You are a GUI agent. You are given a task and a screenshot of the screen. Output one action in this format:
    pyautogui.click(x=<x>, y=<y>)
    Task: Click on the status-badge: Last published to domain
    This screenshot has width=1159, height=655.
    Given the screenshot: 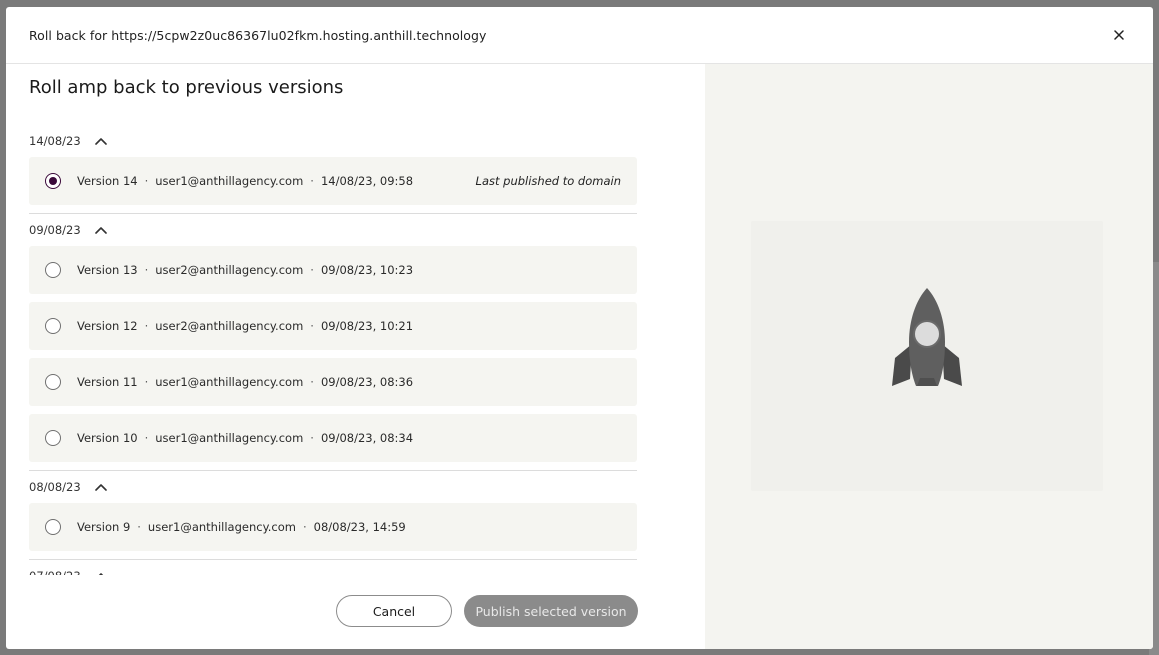 What is the action you would take?
    pyautogui.click(x=548, y=181)
    